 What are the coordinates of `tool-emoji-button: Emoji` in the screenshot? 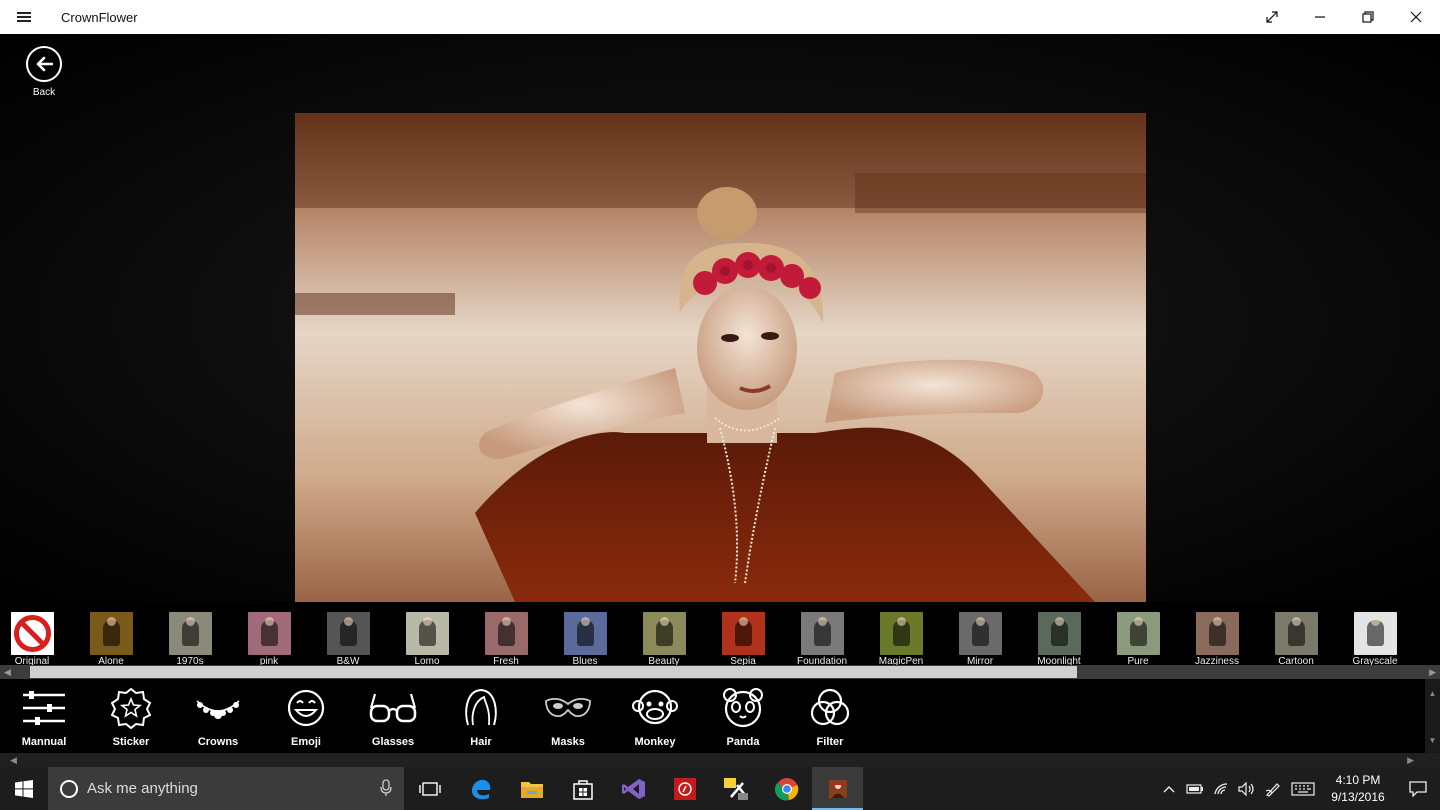 It's located at (306, 716).